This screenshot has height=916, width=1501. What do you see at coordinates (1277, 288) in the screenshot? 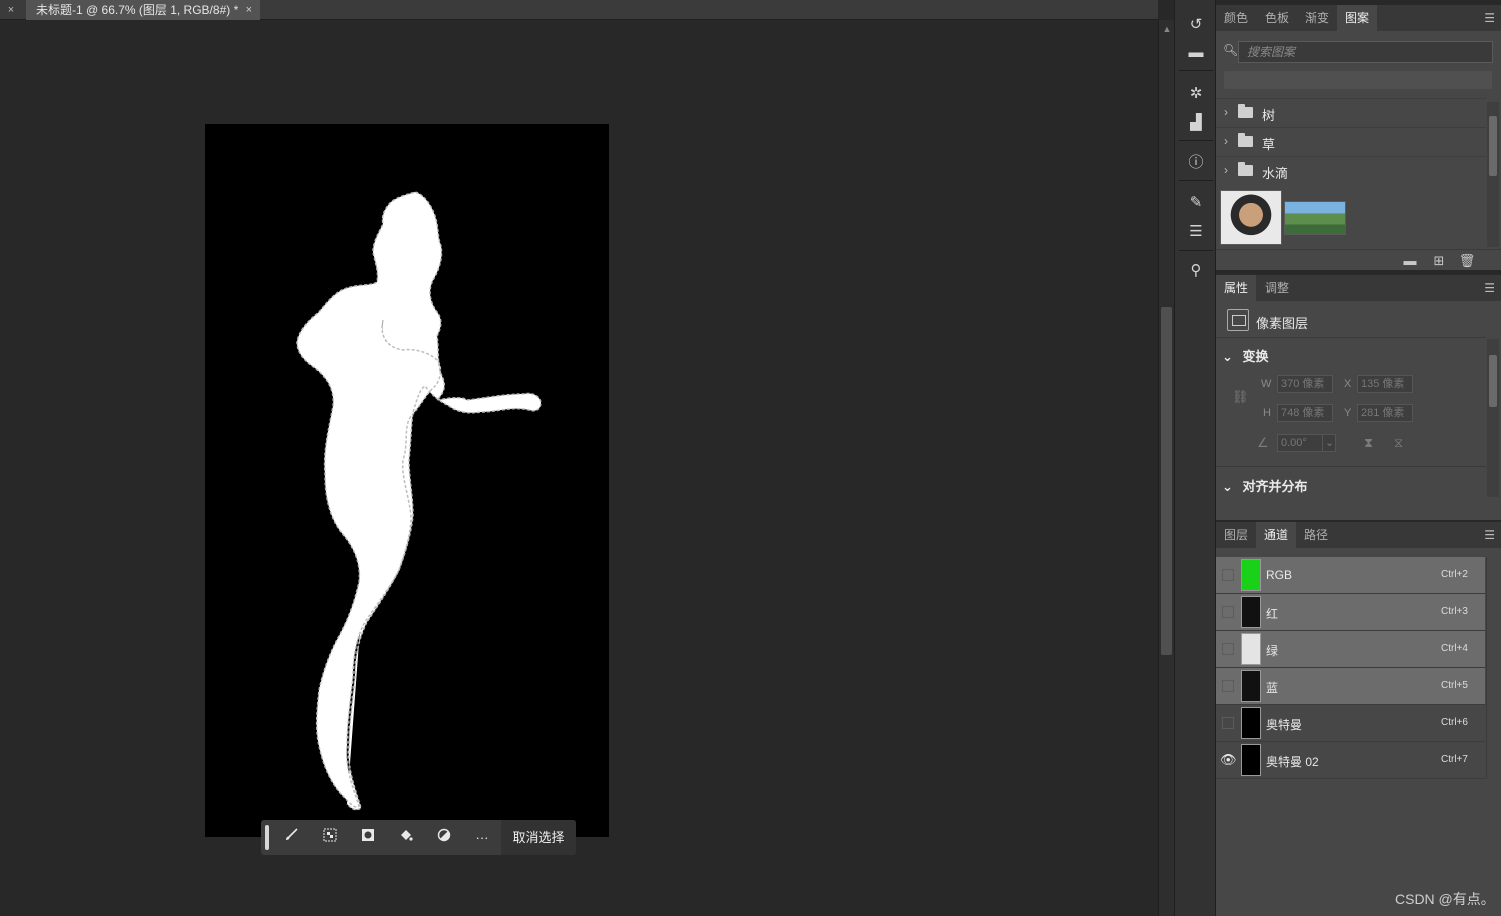
I see `tab-adjustments: 调整` at bounding box center [1277, 288].